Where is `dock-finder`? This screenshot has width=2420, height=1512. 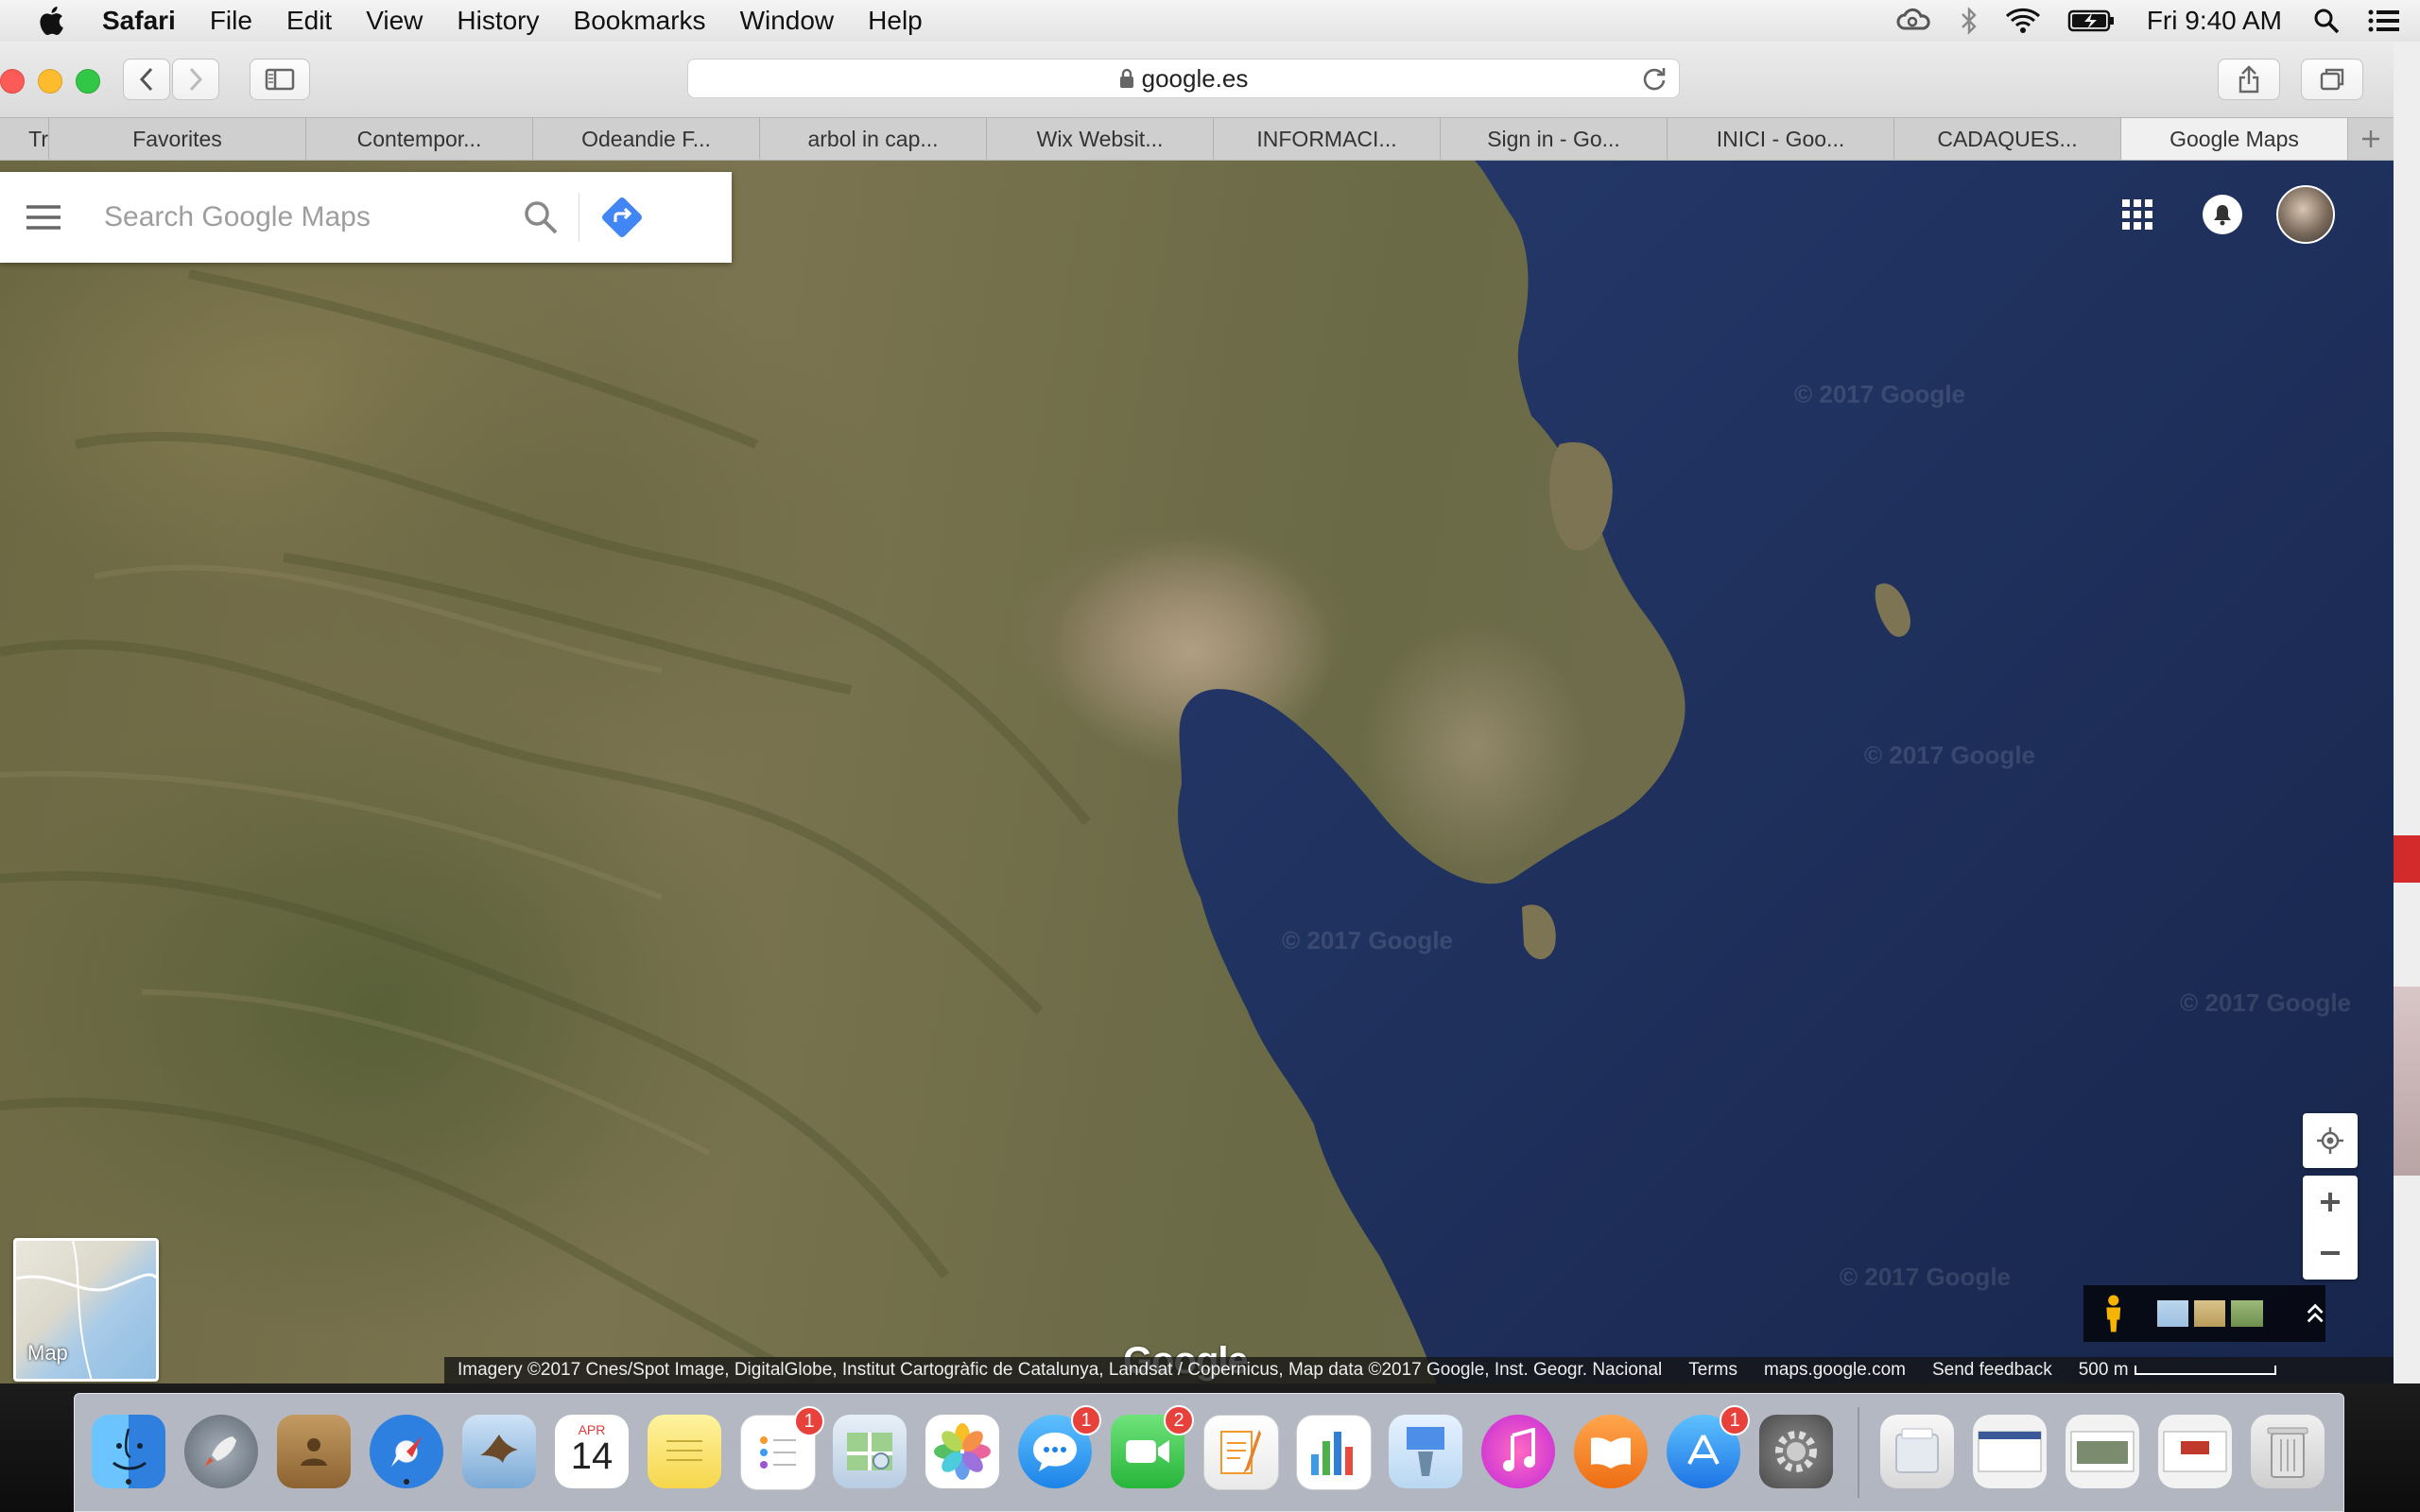
dock-finder is located at coordinates (129, 1451).